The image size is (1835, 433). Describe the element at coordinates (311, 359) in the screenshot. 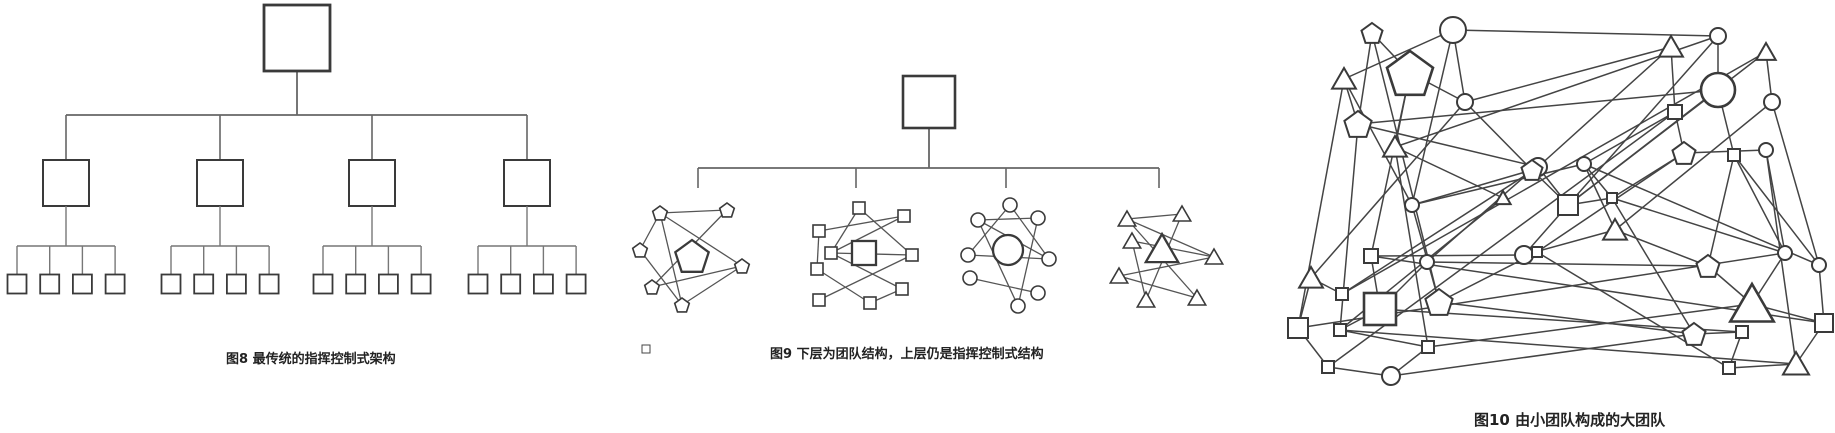

I see `figure-8-caption: 图8 最传统的指挥控制式架构` at that location.